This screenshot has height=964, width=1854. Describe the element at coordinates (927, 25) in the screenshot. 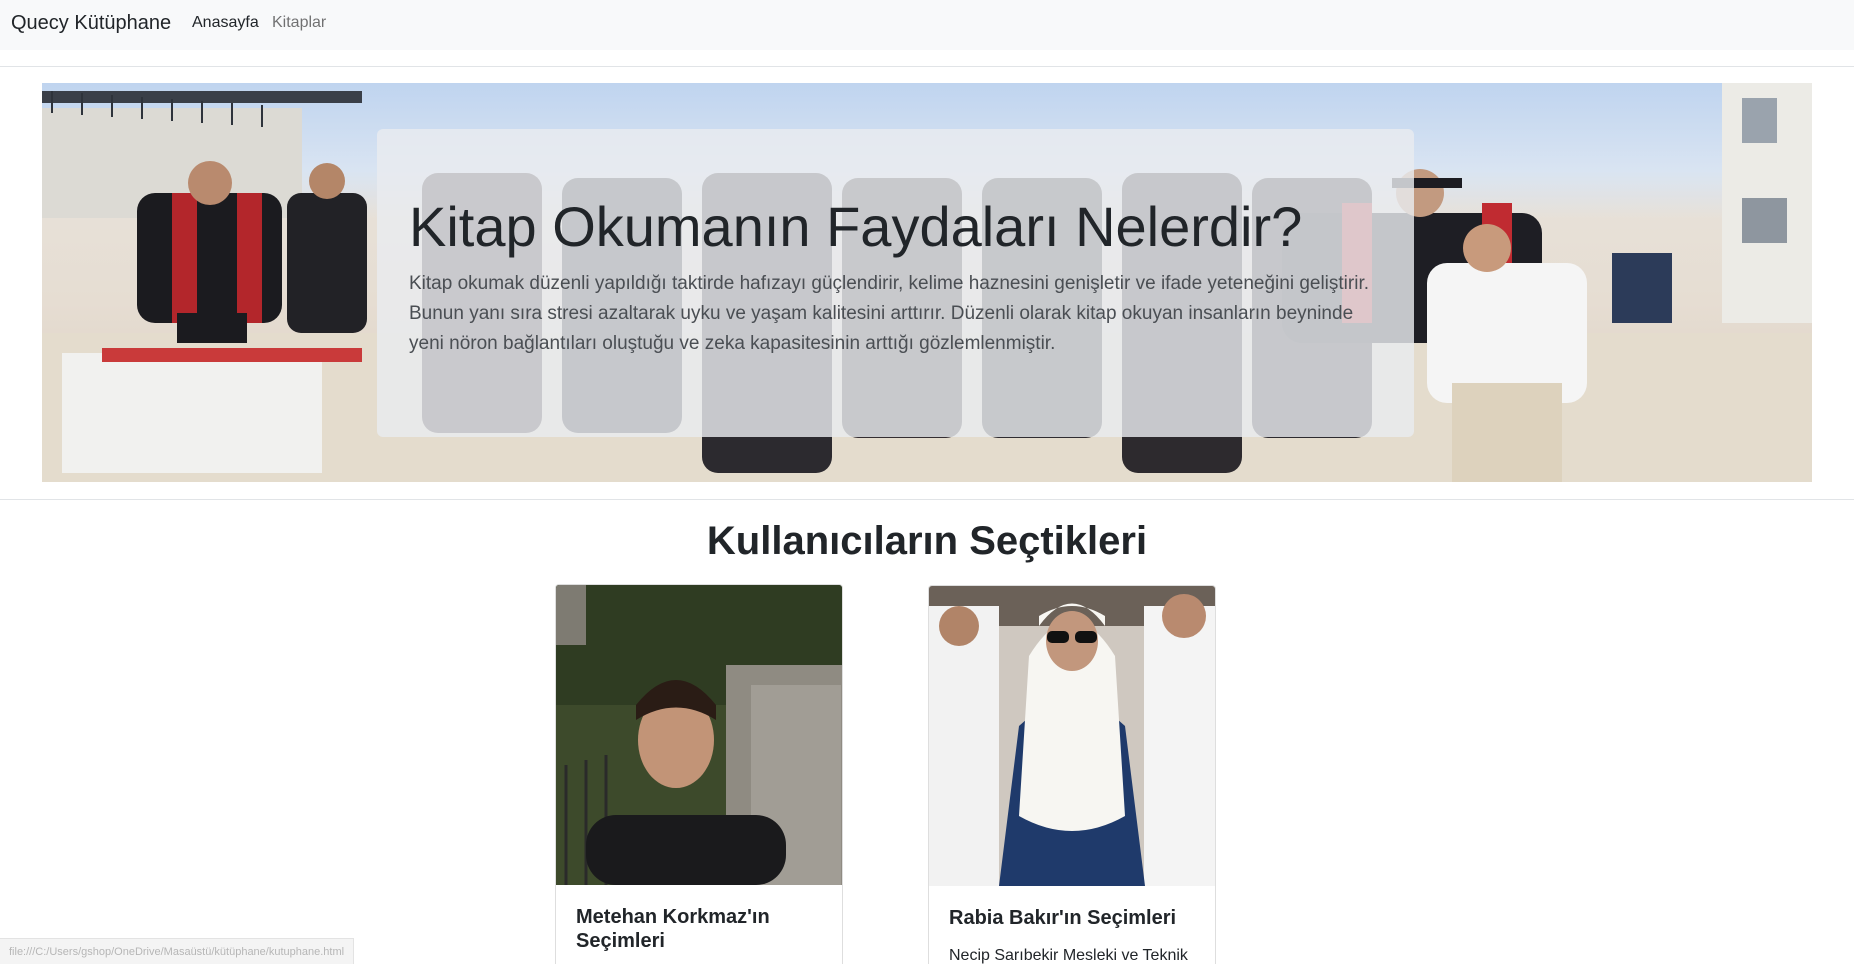

I see `navbar: Quecy Kütüphane Anasayfa Kitaplar` at that location.